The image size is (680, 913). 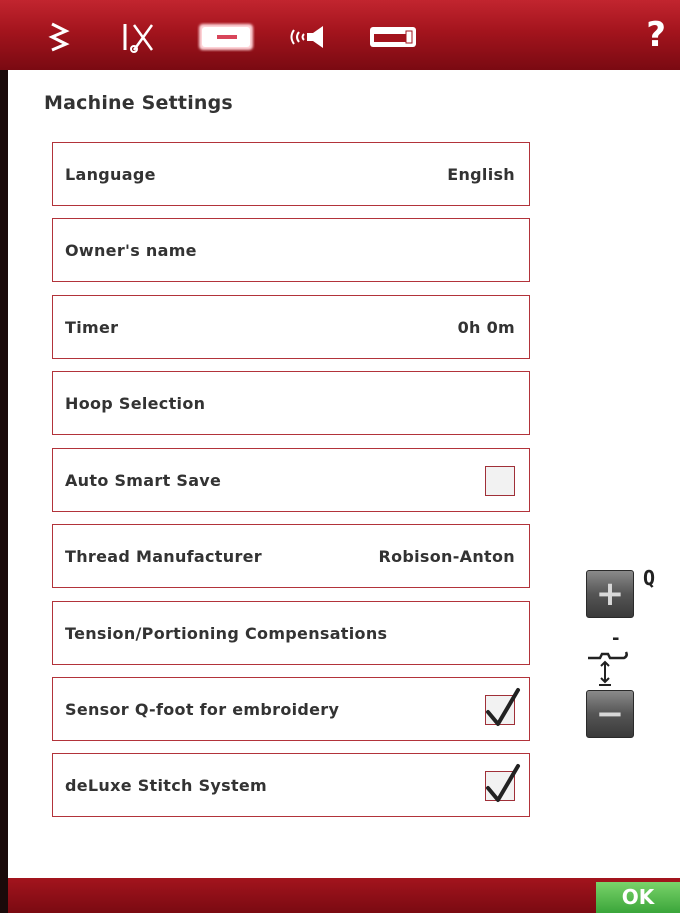 What do you see at coordinates (4, 491) in the screenshot?
I see `left-edge` at bounding box center [4, 491].